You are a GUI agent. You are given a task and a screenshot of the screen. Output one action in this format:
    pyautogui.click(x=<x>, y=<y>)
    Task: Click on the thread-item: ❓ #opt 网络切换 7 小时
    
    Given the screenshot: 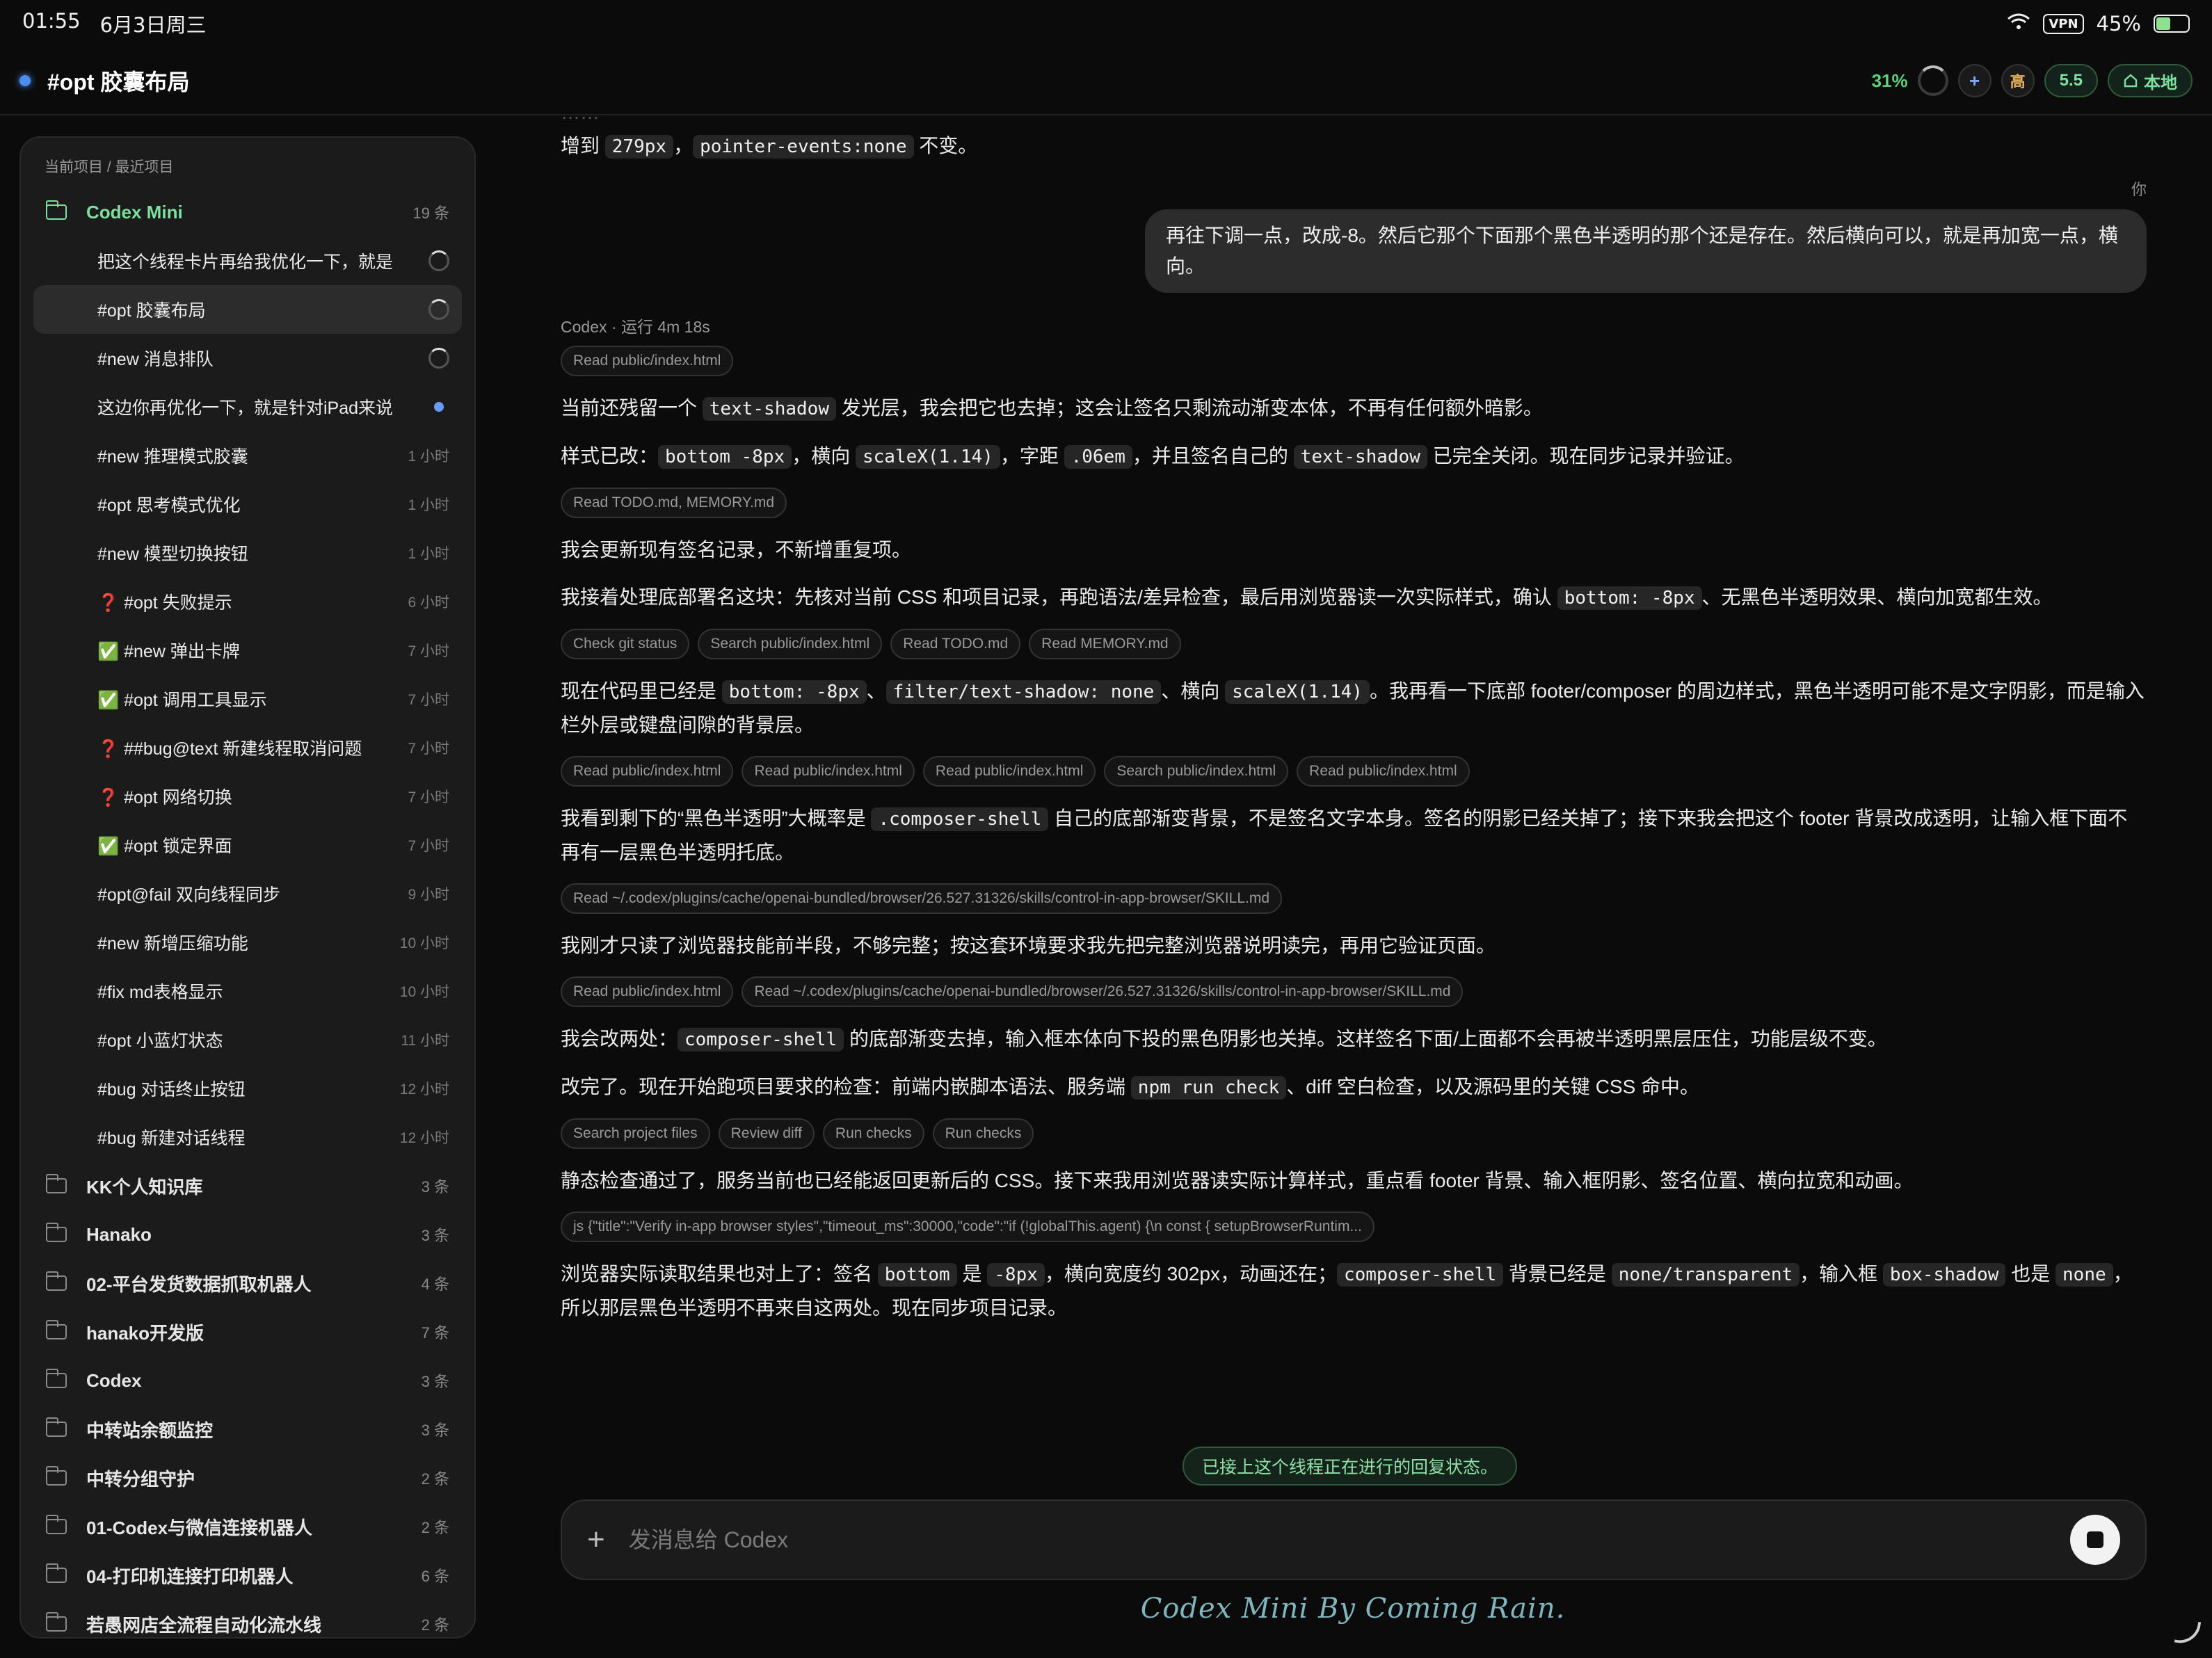 What is the action you would take?
    pyautogui.click(x=247, y=796)
    